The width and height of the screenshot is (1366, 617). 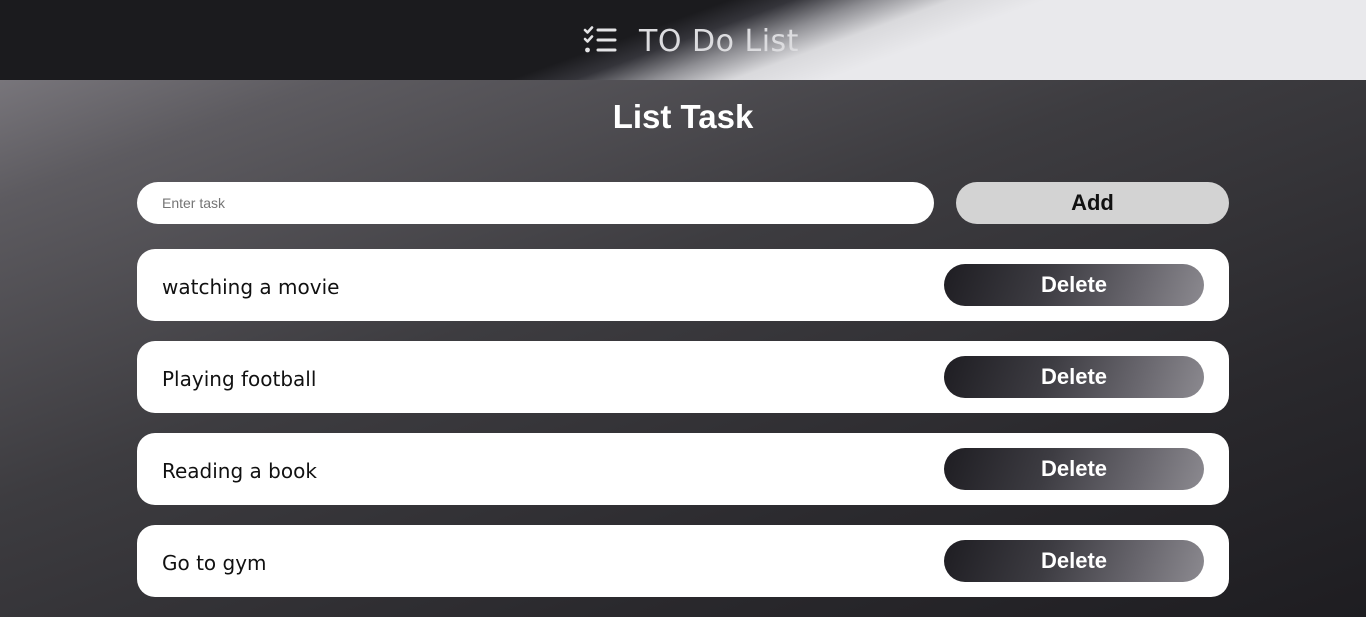 I want to click on brand: TO Do List, so click(x=691, y=41).